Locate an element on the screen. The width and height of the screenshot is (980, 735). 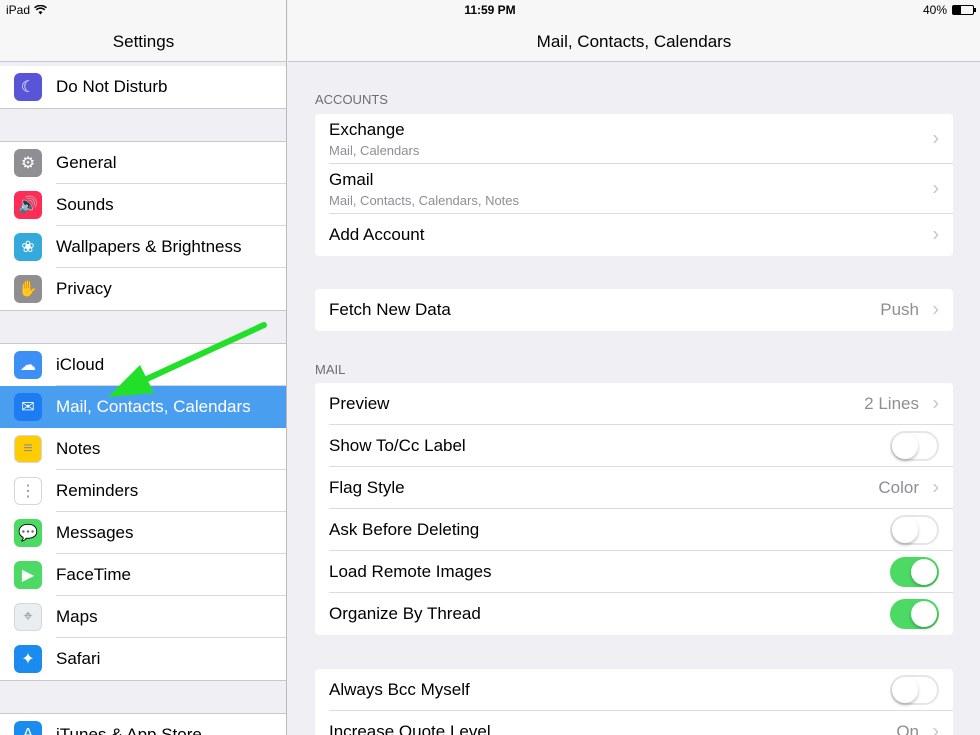
video-camera-icon: ▶ is located at coordinates (28, 575).